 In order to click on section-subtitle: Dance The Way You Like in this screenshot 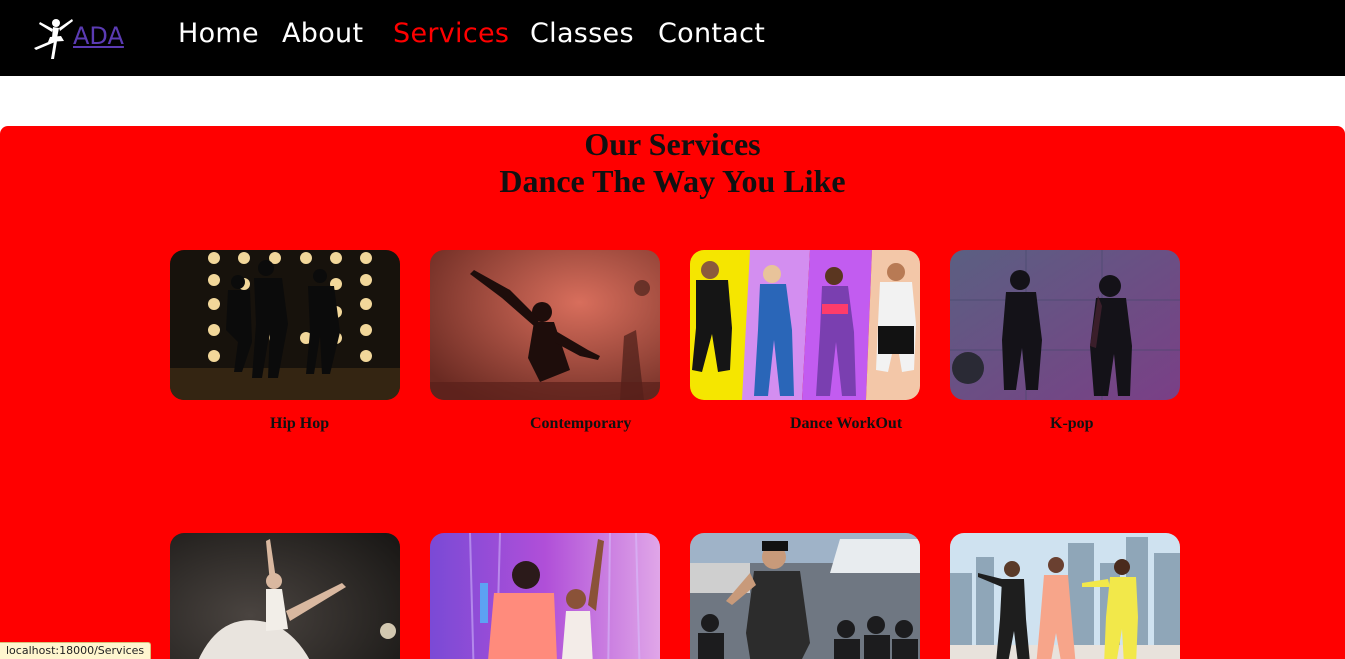, I will do `click(672, 181)`.